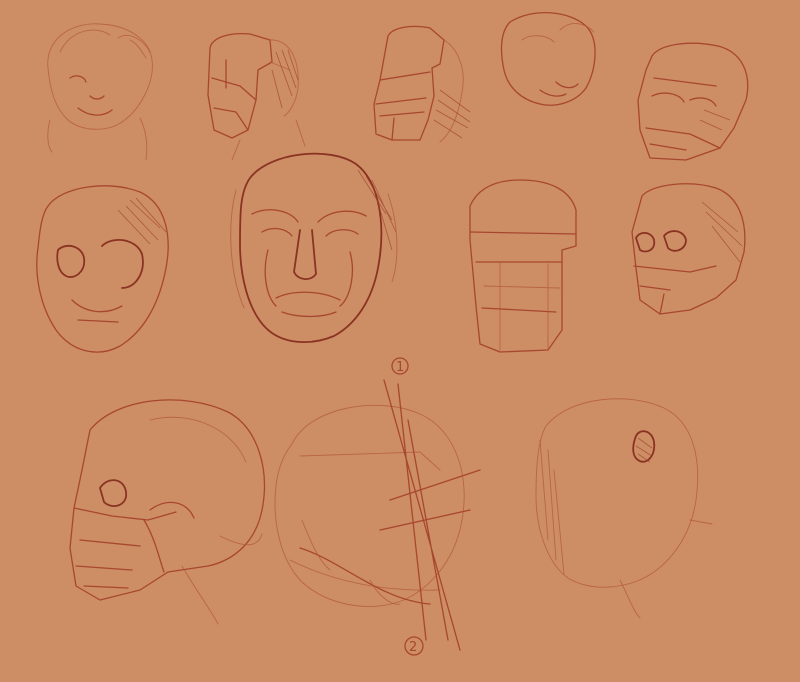 The width and height of the screenshot is (800, 682). What do you see at coordinates (100, 92) in the screenshot?
I see `sketch-child-head` at bounding box center [100, 92].